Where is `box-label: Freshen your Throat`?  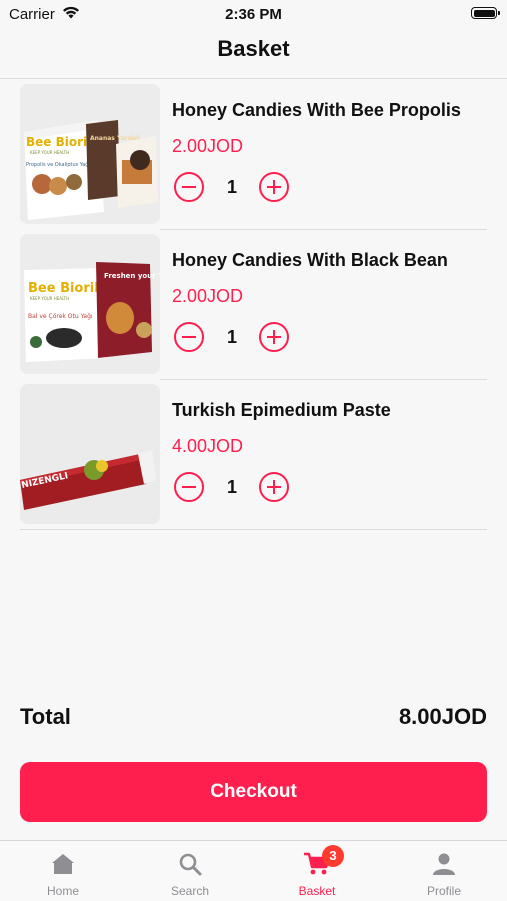
box-label: Freshen your Throat is located at coordinates (132, 276).